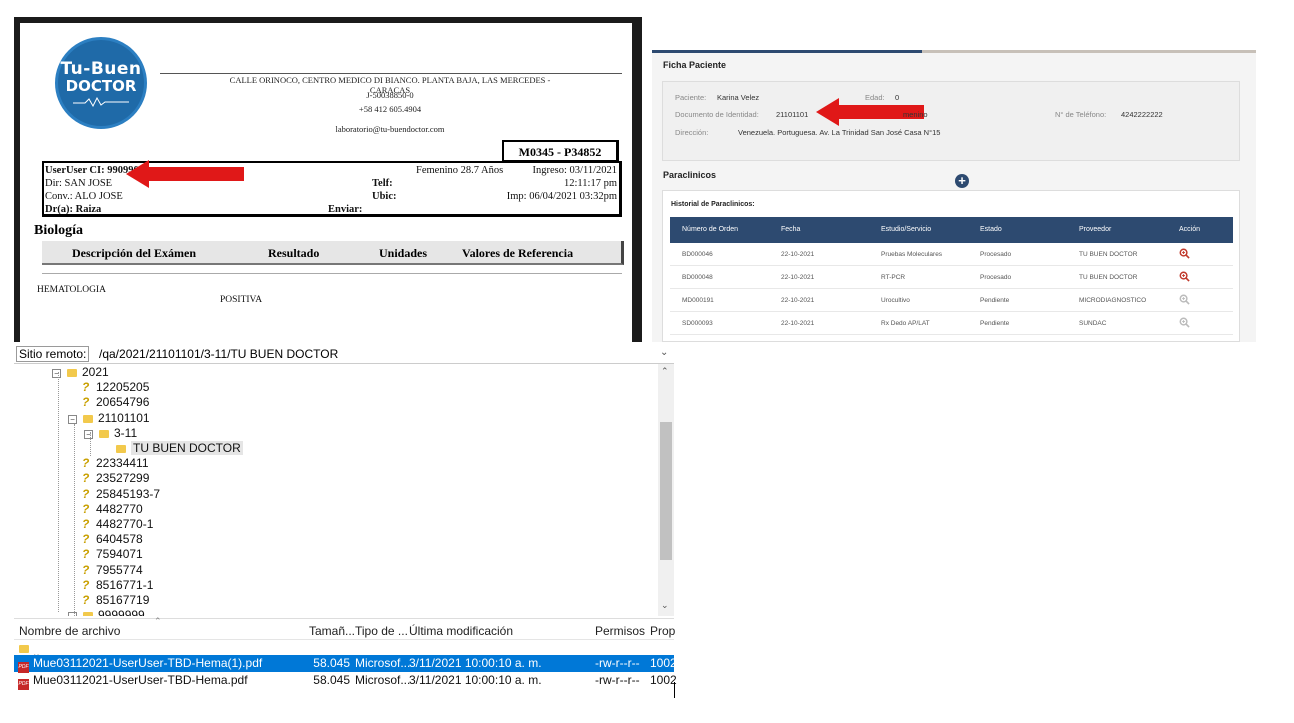 The height and width of the screenshot is (723, 1294). Describe the element at coordinates (115, 463) in the screenshot. I see `tree-item-unknown: ? 22334411` at that location.